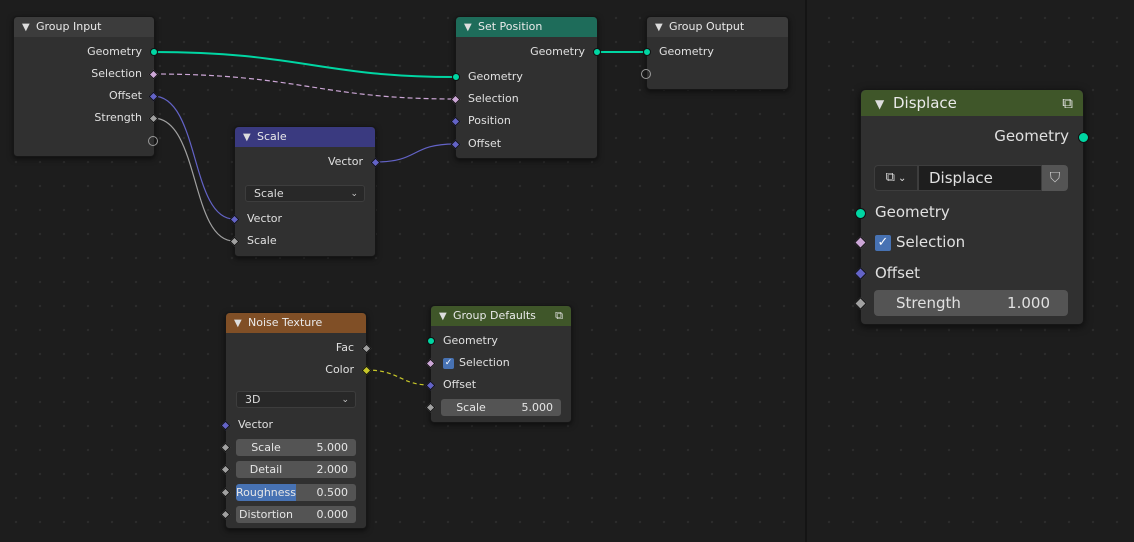 The height and width of the screenshot is (542, 1134). I want to click on operation-dropdown: Scale ⌄, so click(305, 193).